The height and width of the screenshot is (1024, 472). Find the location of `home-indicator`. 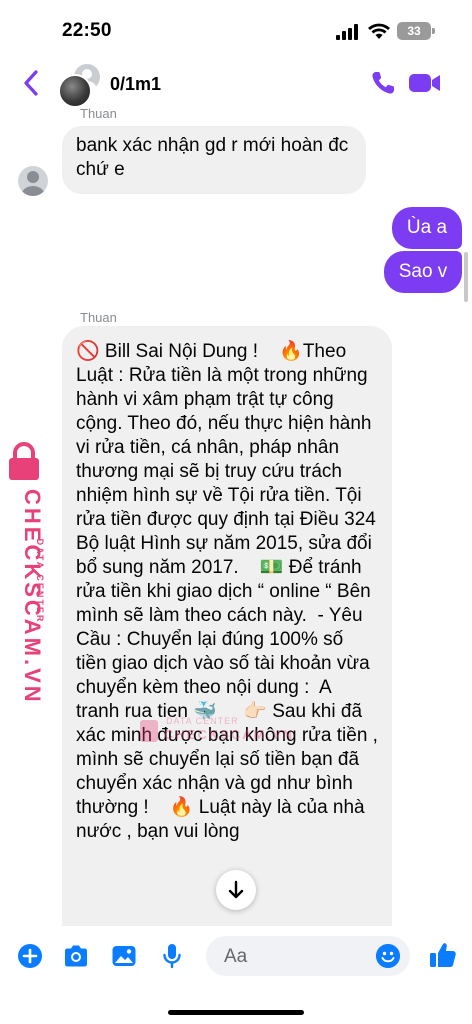

home-indicator is located at coordinates (236, 1012).